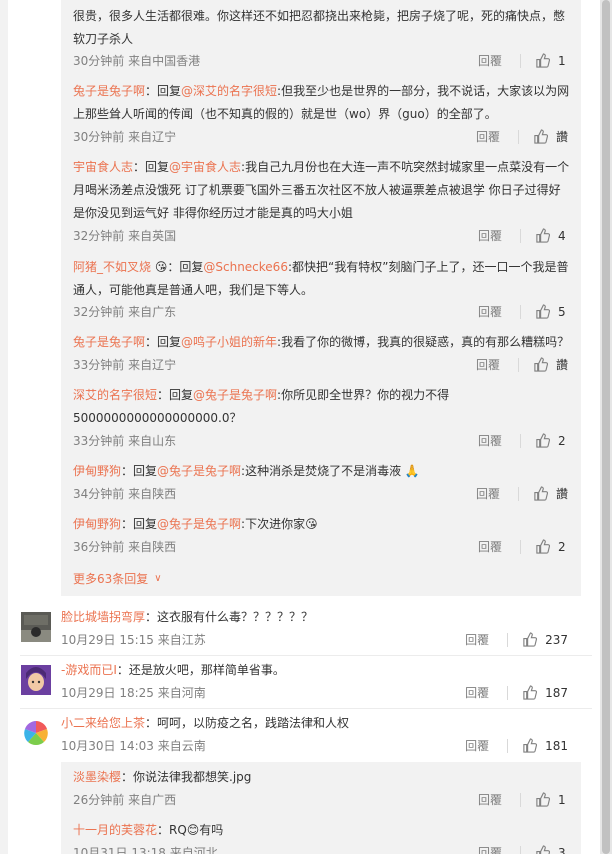 Image resolution: width=612 pixels, height=854 pixels. What do you see at coordinates (247, 723) in the screenshot?
I see `comment-body: ：呵呵，以防疫之名，践踏法律和人权` at bounding box center [247, 723].